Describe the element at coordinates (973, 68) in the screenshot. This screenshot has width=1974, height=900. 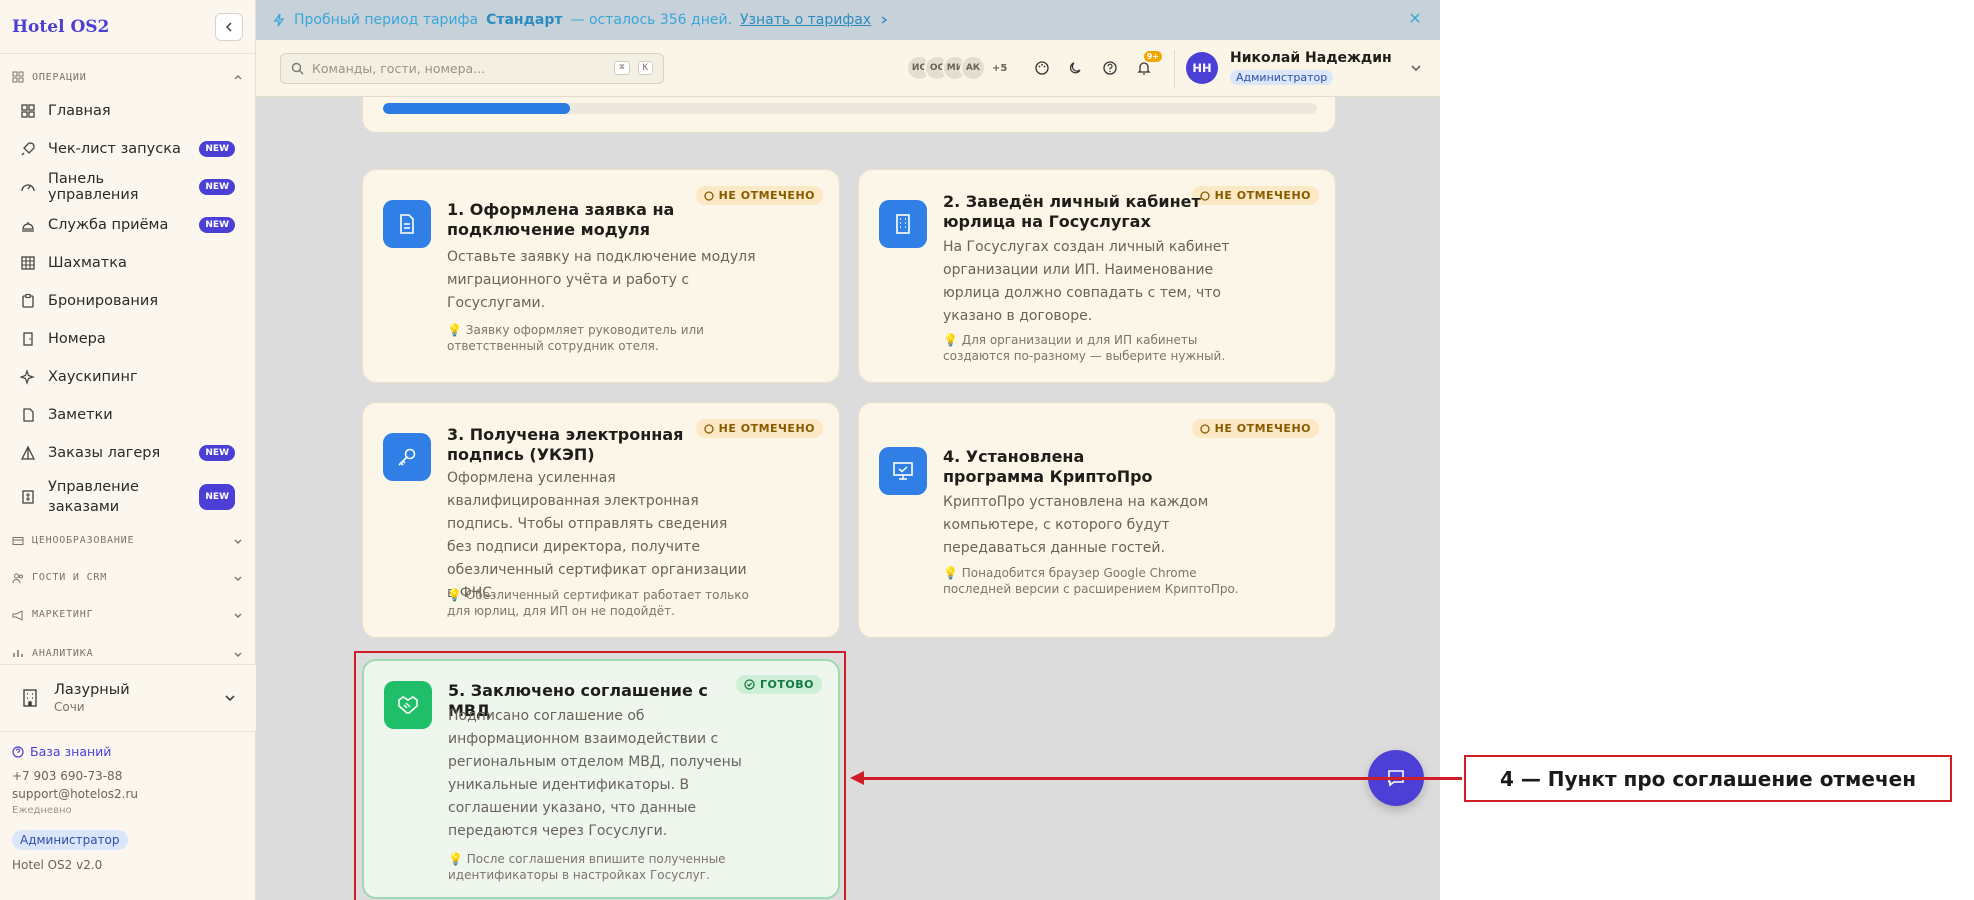
I see `avatar: АК` at that location.